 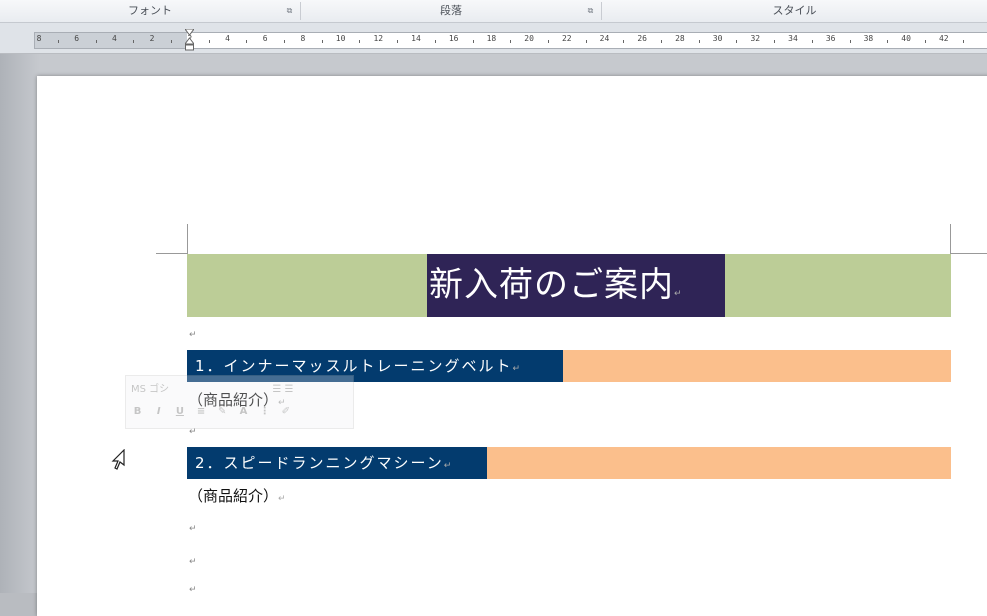 I want to click on ruler-number: 34, so click(x=793, y=38).